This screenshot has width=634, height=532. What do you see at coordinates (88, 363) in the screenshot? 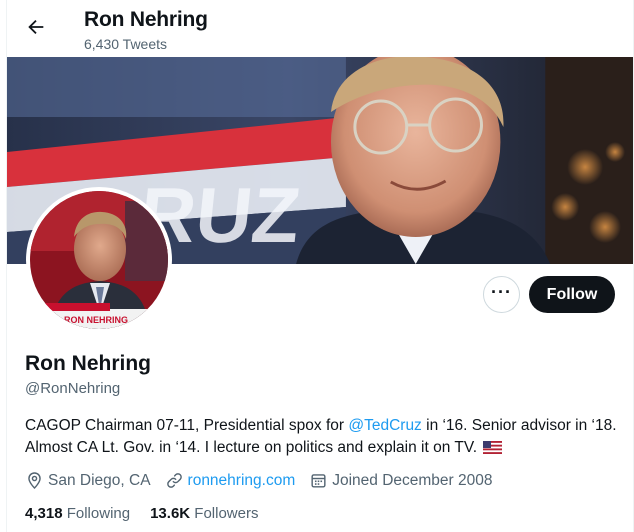
I see `profile-name: Ron Nehring` at bounding box center [88, 363].